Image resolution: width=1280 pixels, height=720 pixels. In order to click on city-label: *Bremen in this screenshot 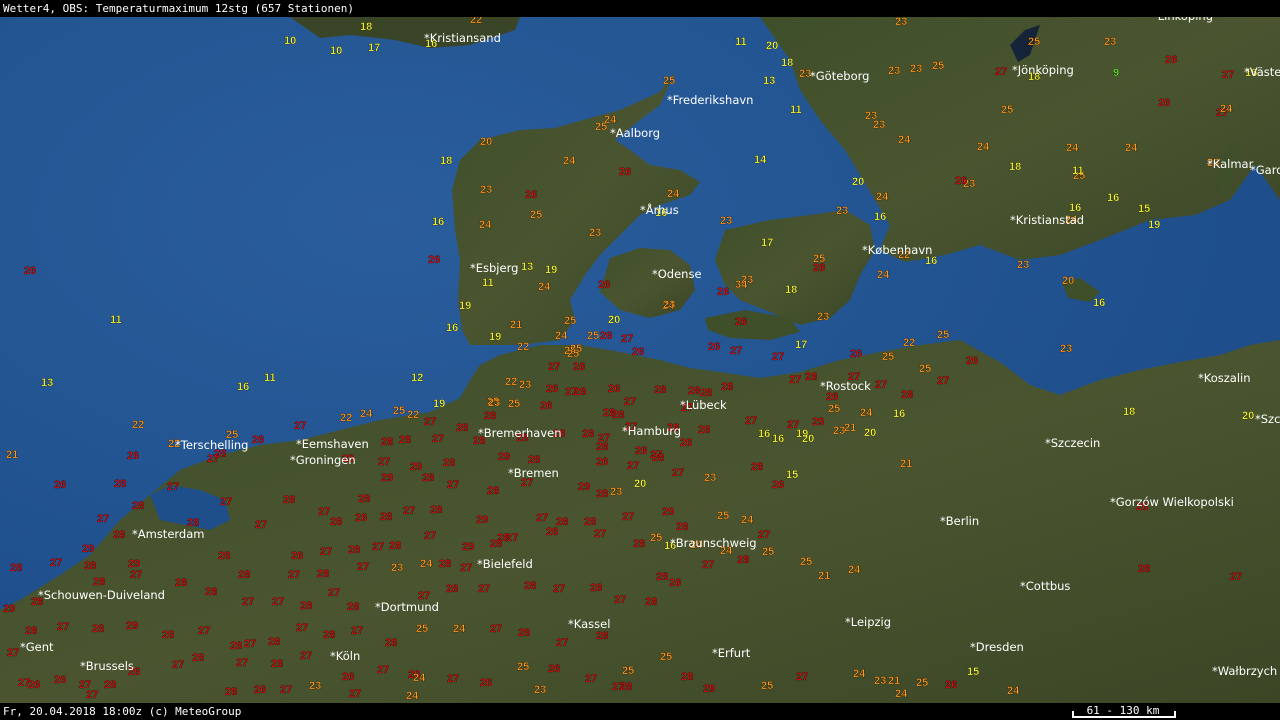, I will do `click(533, 473)`.